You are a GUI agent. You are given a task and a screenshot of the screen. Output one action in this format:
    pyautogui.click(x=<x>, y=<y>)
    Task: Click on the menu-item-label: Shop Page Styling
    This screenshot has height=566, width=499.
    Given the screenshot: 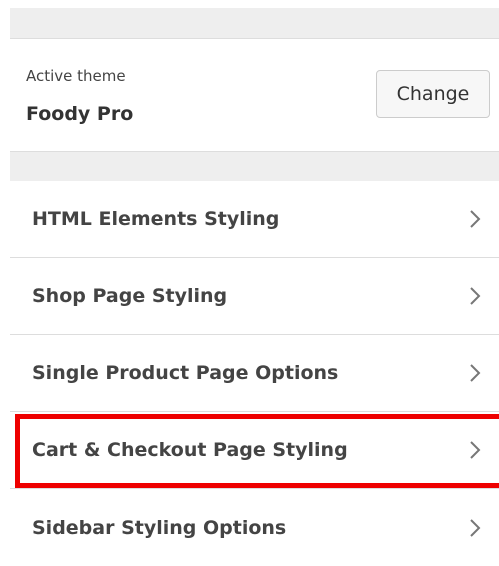 What is the action you would take?
    pyautogui.click(x=130, y=296)
    